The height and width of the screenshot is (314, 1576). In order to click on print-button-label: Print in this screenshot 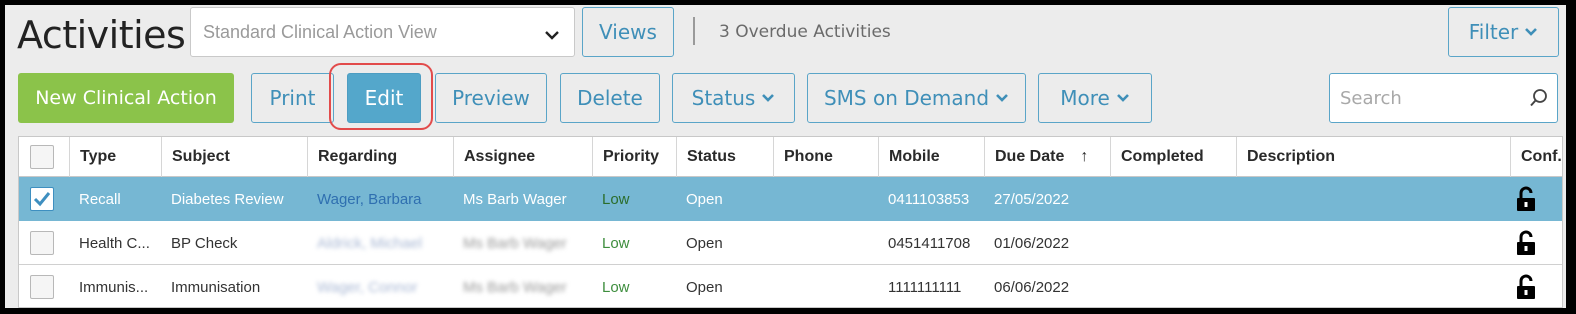, I will do `click(292, 98)`.